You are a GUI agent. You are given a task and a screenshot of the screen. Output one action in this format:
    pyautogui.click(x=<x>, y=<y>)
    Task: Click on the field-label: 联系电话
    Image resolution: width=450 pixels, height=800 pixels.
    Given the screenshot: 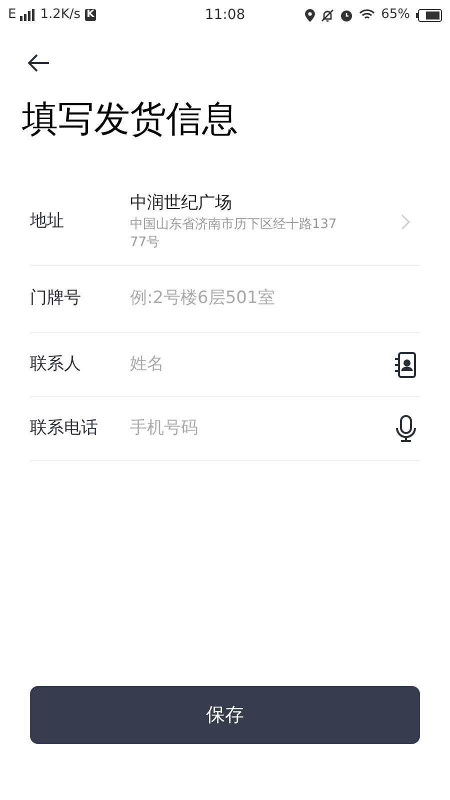 What is the action you would take?
    pyautogui.click(x=64, y=428)
    